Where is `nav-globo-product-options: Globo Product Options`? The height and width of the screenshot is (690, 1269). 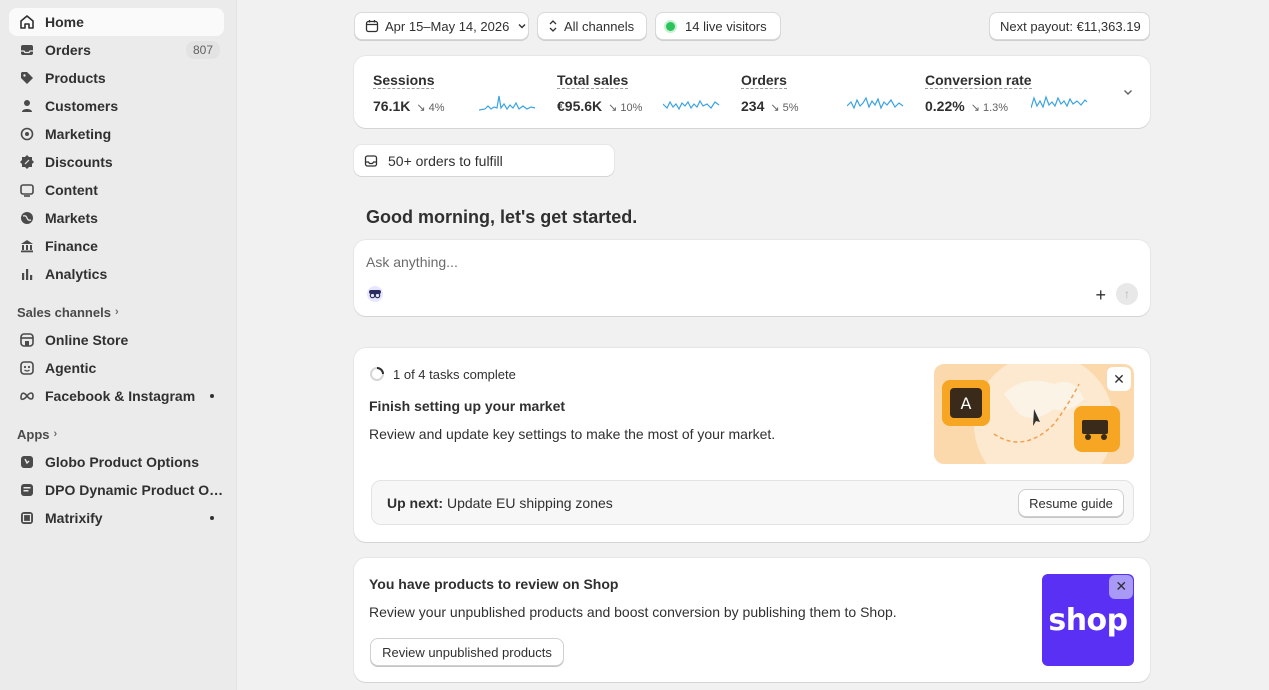
nav-globo-product-options: Globo Product Options is located at coordinates (116, 462).